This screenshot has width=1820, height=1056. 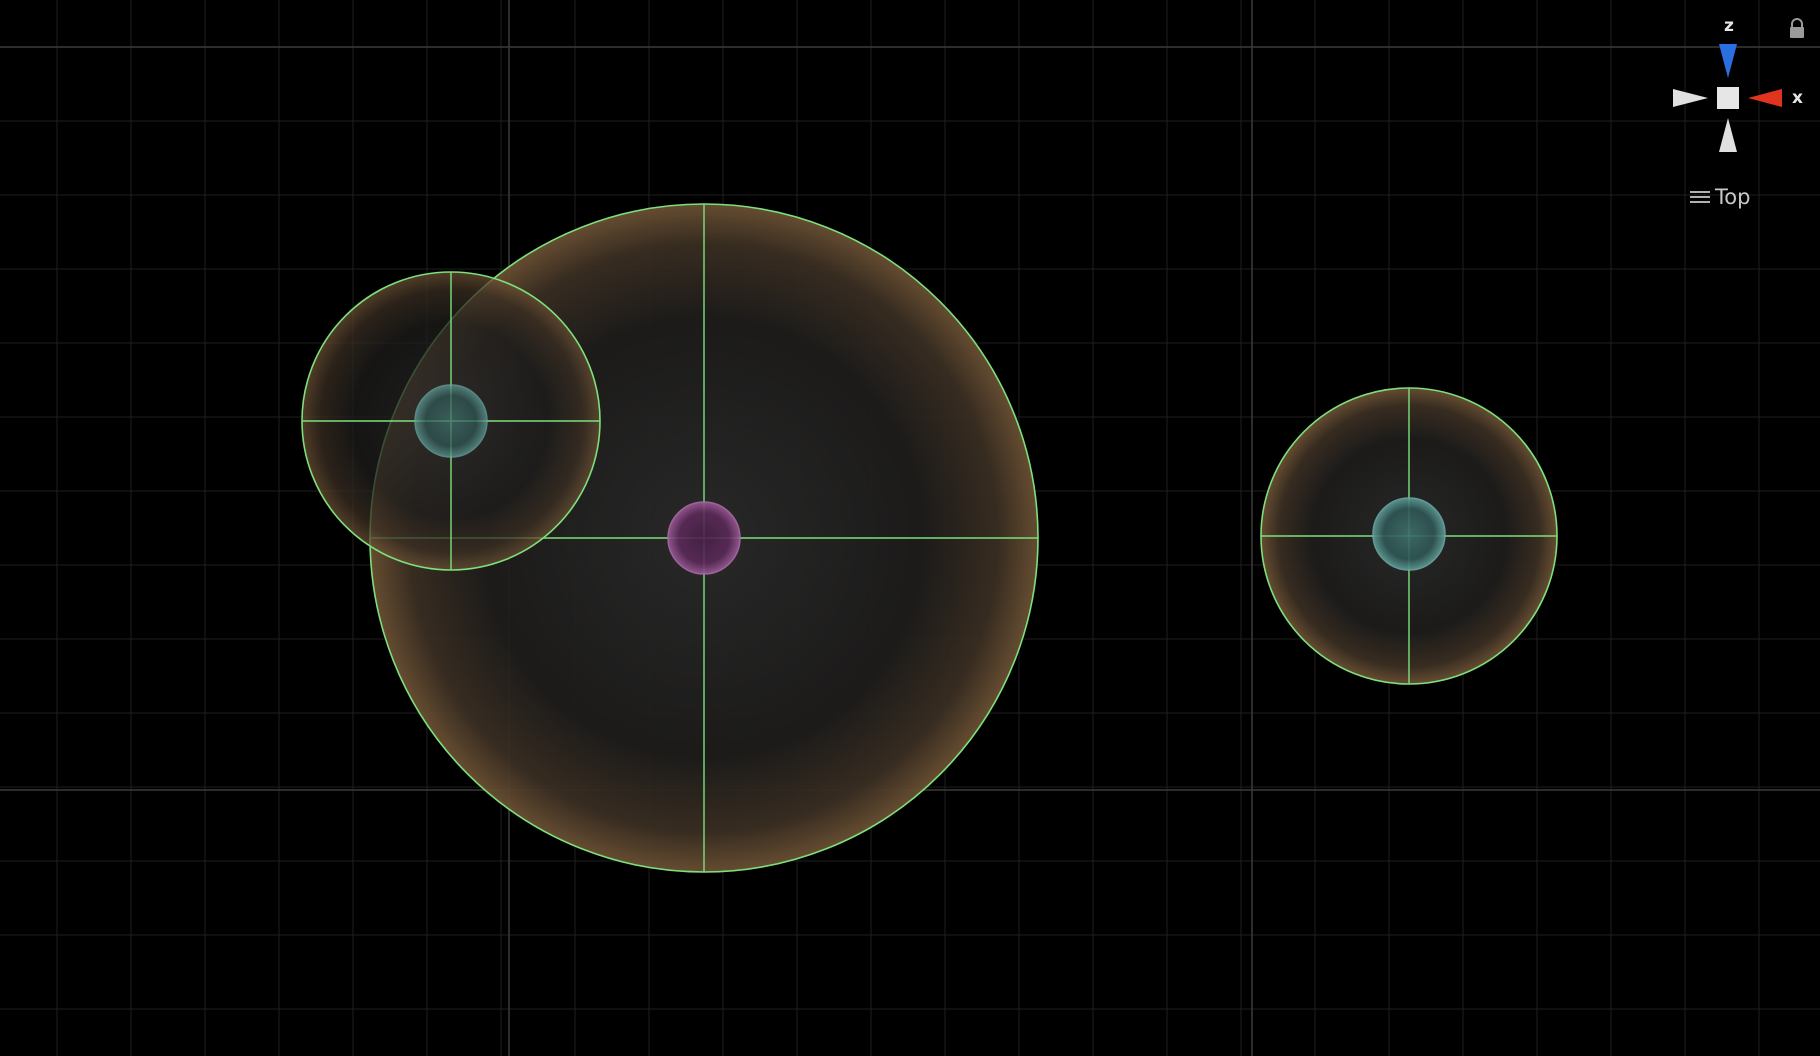 I want to click on gizmo-axis-x-label: x, so click(x=1797, y=98).